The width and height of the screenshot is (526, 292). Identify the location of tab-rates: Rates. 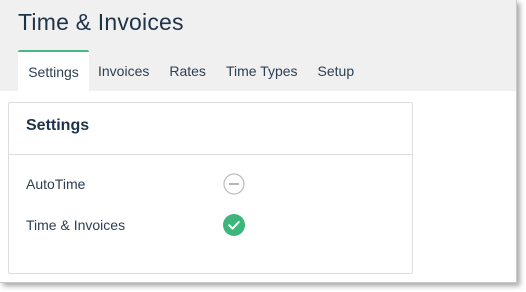
(187, 70).